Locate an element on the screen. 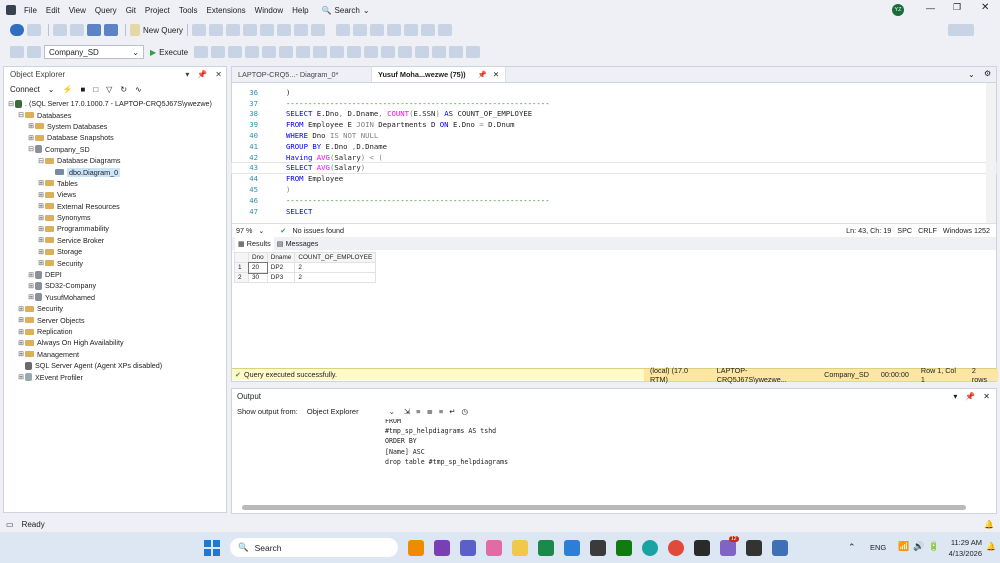 Image resolution: width=1000 pixels, height=563 pixels. grid-column-header: Dname is located at coordinates (281, 257).